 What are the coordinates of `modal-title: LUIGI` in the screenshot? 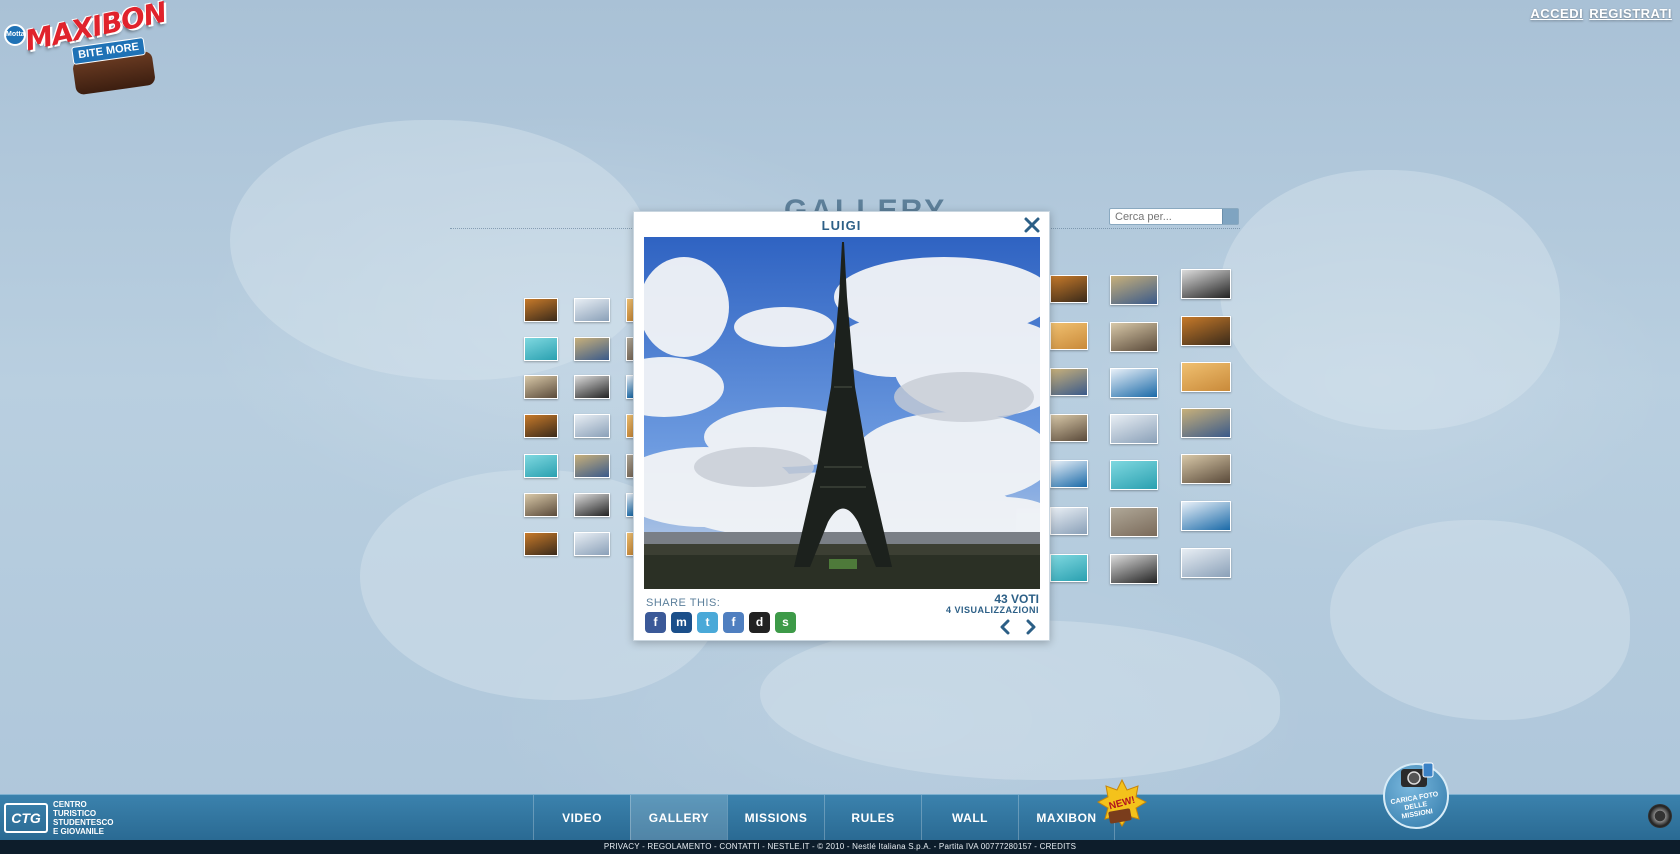 It's located at (841, 225).